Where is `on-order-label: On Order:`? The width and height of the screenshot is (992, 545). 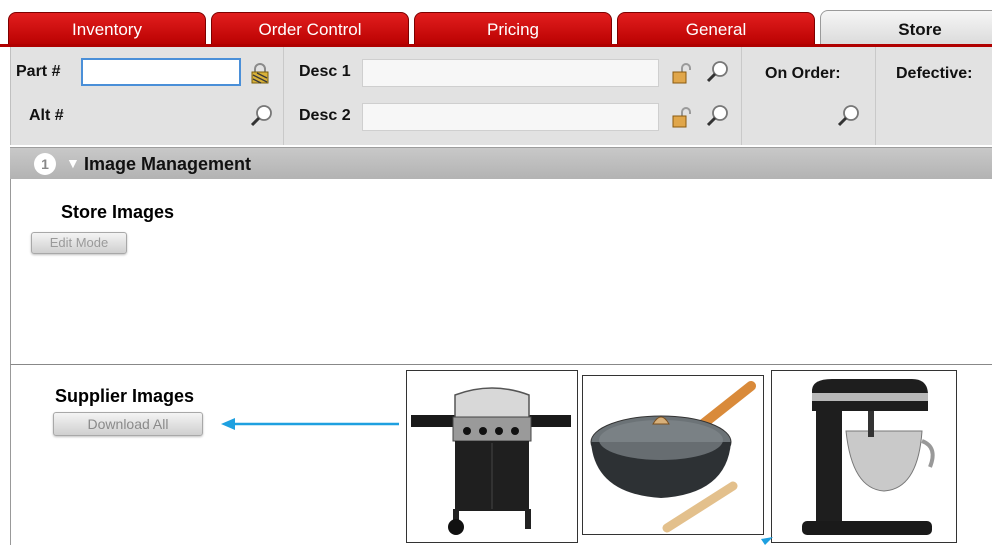 on-order-label: On Order: is located at coordinates (803, 73).